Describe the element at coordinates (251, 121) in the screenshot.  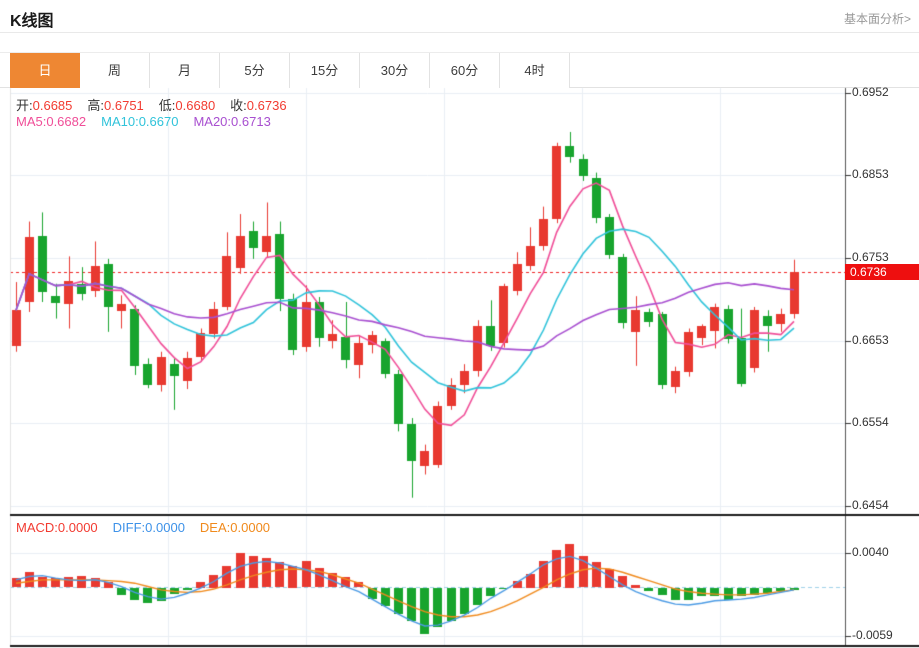
I see `ma20-value-number: 0.6713` at that location.